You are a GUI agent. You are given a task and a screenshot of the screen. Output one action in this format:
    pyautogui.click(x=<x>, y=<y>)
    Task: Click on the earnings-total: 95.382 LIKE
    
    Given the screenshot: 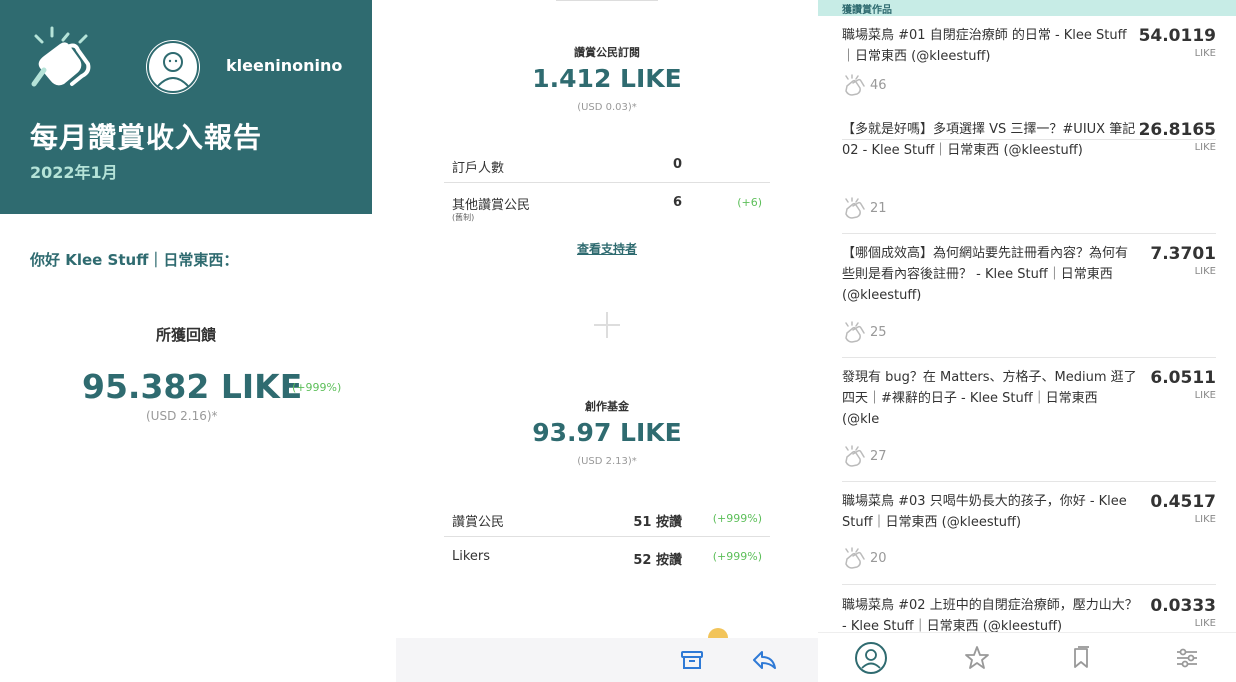 What is the action you would take?
    pyautogui.click(x=192, y=386)
    